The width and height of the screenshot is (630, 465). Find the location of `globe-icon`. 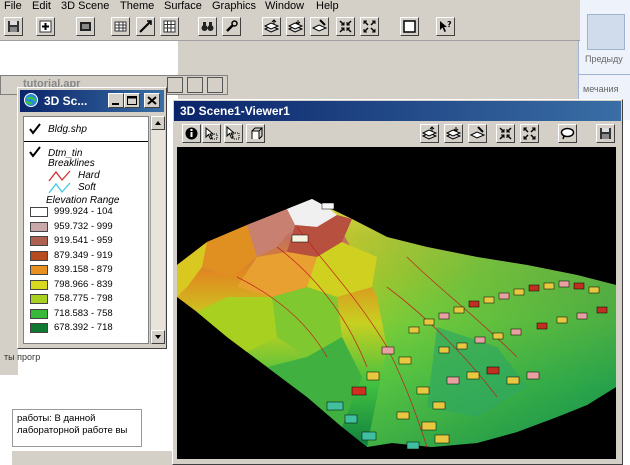

globe-icon is located at coordinates (31, 100).